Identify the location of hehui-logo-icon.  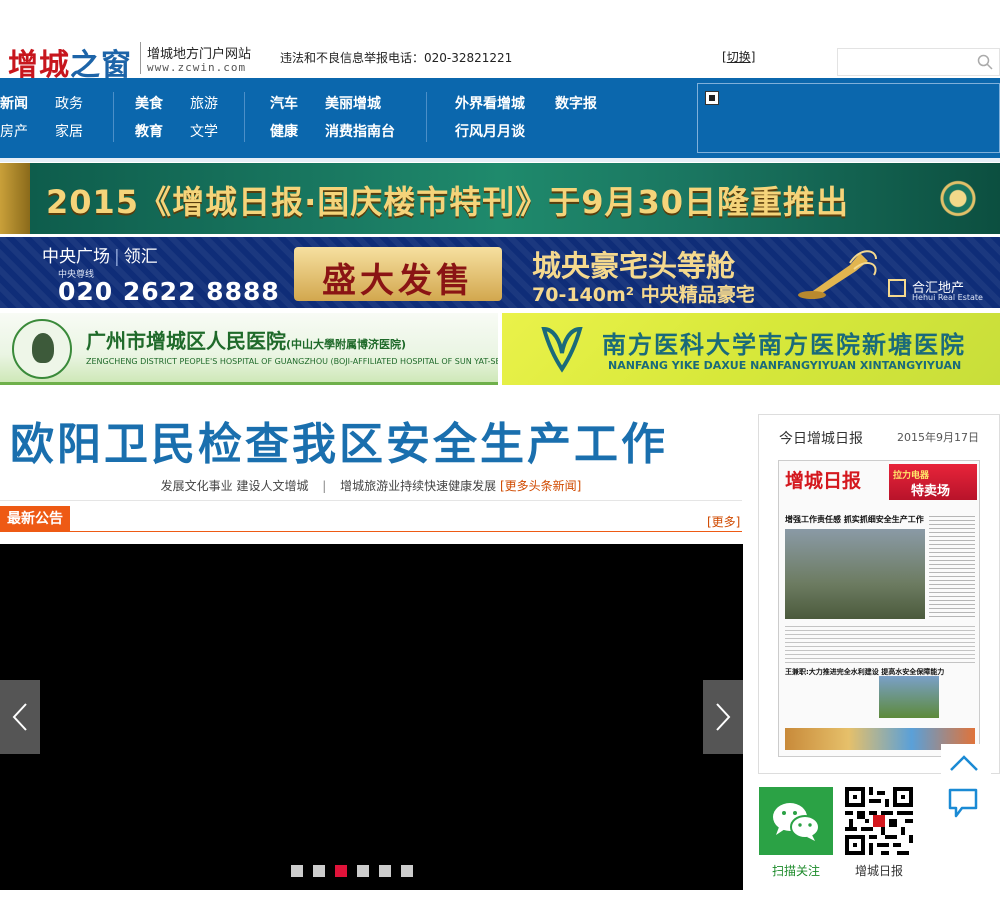
(897, 288).